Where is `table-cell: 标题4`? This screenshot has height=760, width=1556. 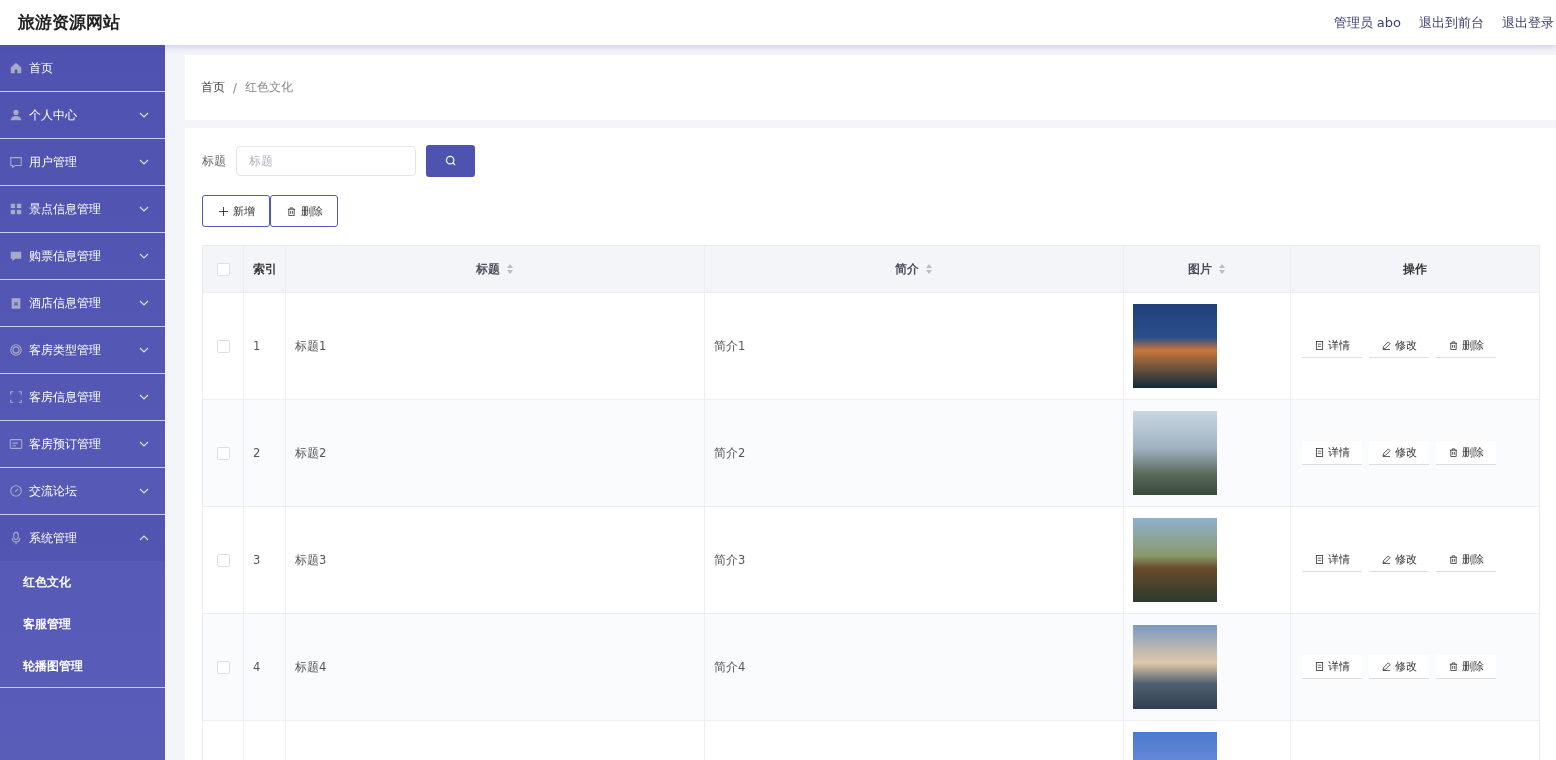
table-cell: 标题4 is located at coordinates (311, 667).